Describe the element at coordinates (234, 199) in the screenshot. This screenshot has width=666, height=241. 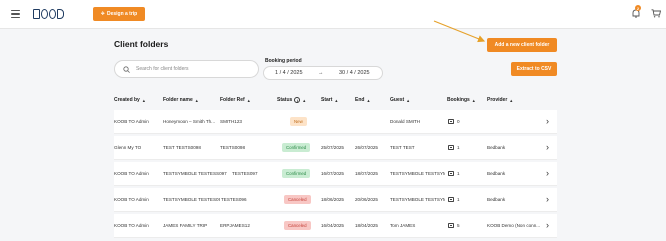
I see `cell-folder-ref: TESTES096` at that location.